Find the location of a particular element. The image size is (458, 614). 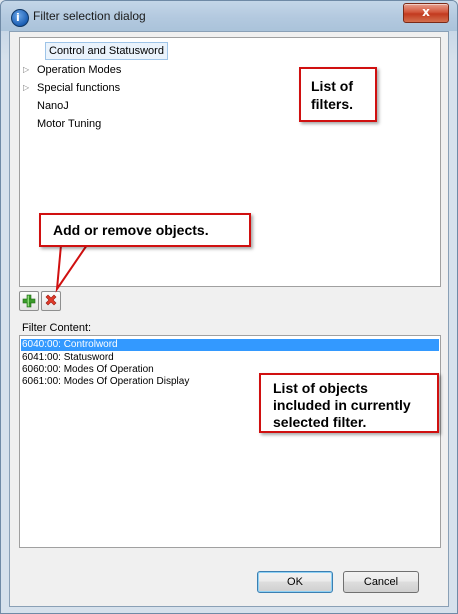

callout-add-remove-objects: Add or remove objects. is located at coordinates (145, 230).